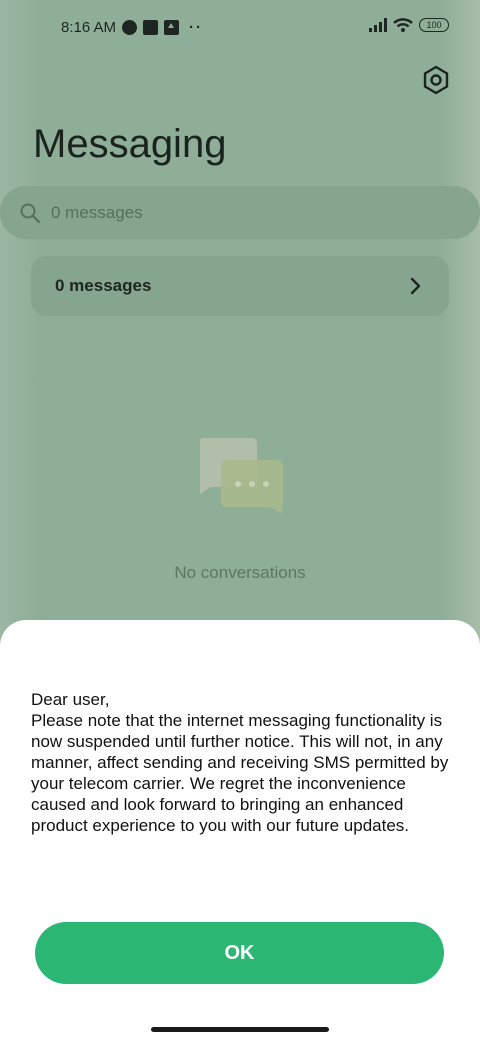 The height and width of the screenshot is (1040, 480). I want to click on notification-circle-icon, so click(129, 27).